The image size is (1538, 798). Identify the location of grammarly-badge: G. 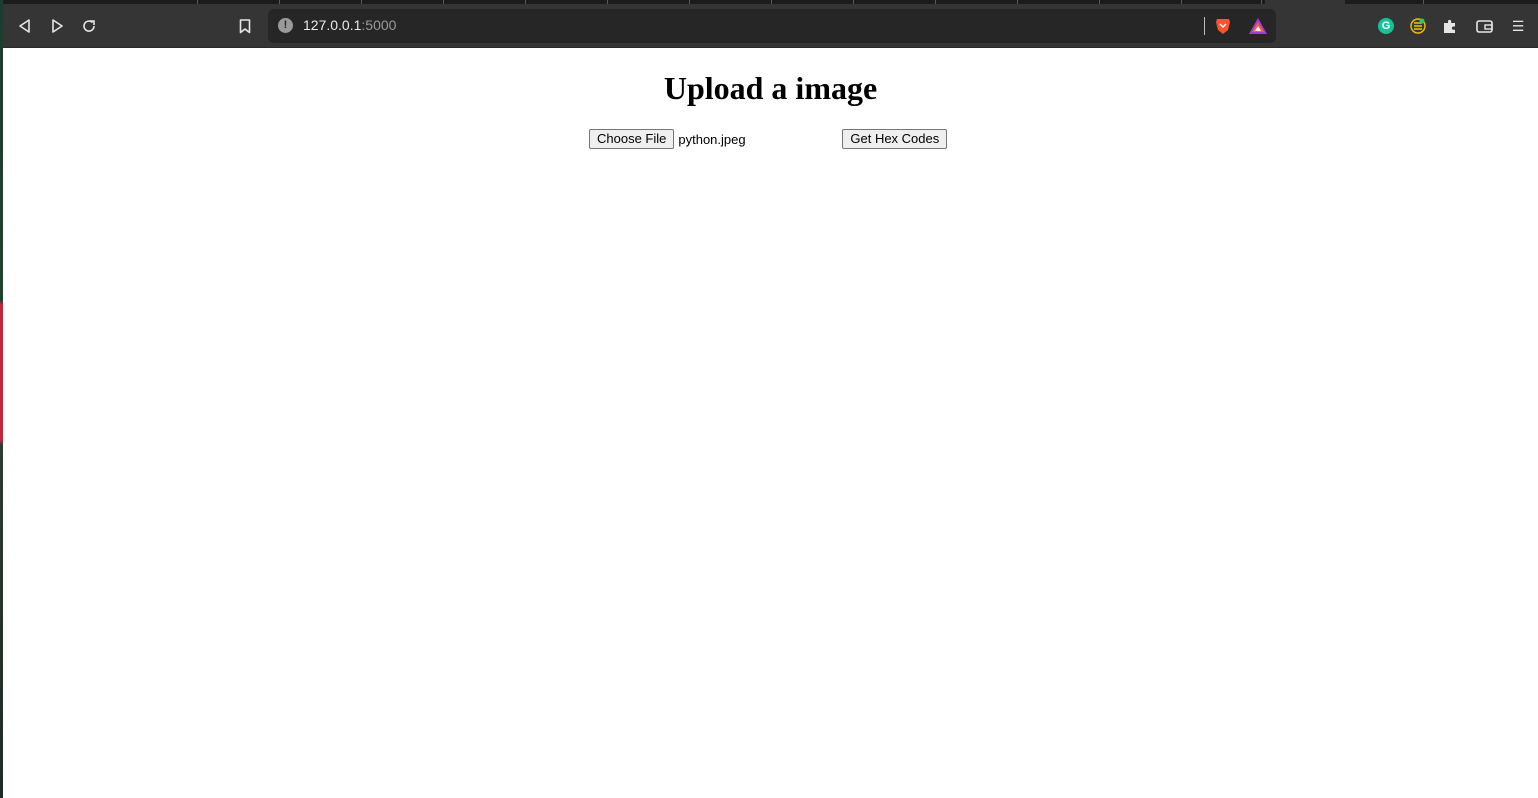
(1386, 26).